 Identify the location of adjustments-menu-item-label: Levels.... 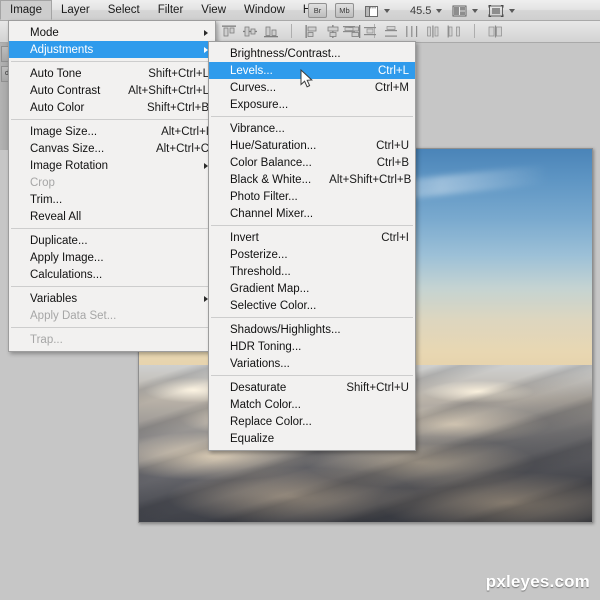
(251, 70).